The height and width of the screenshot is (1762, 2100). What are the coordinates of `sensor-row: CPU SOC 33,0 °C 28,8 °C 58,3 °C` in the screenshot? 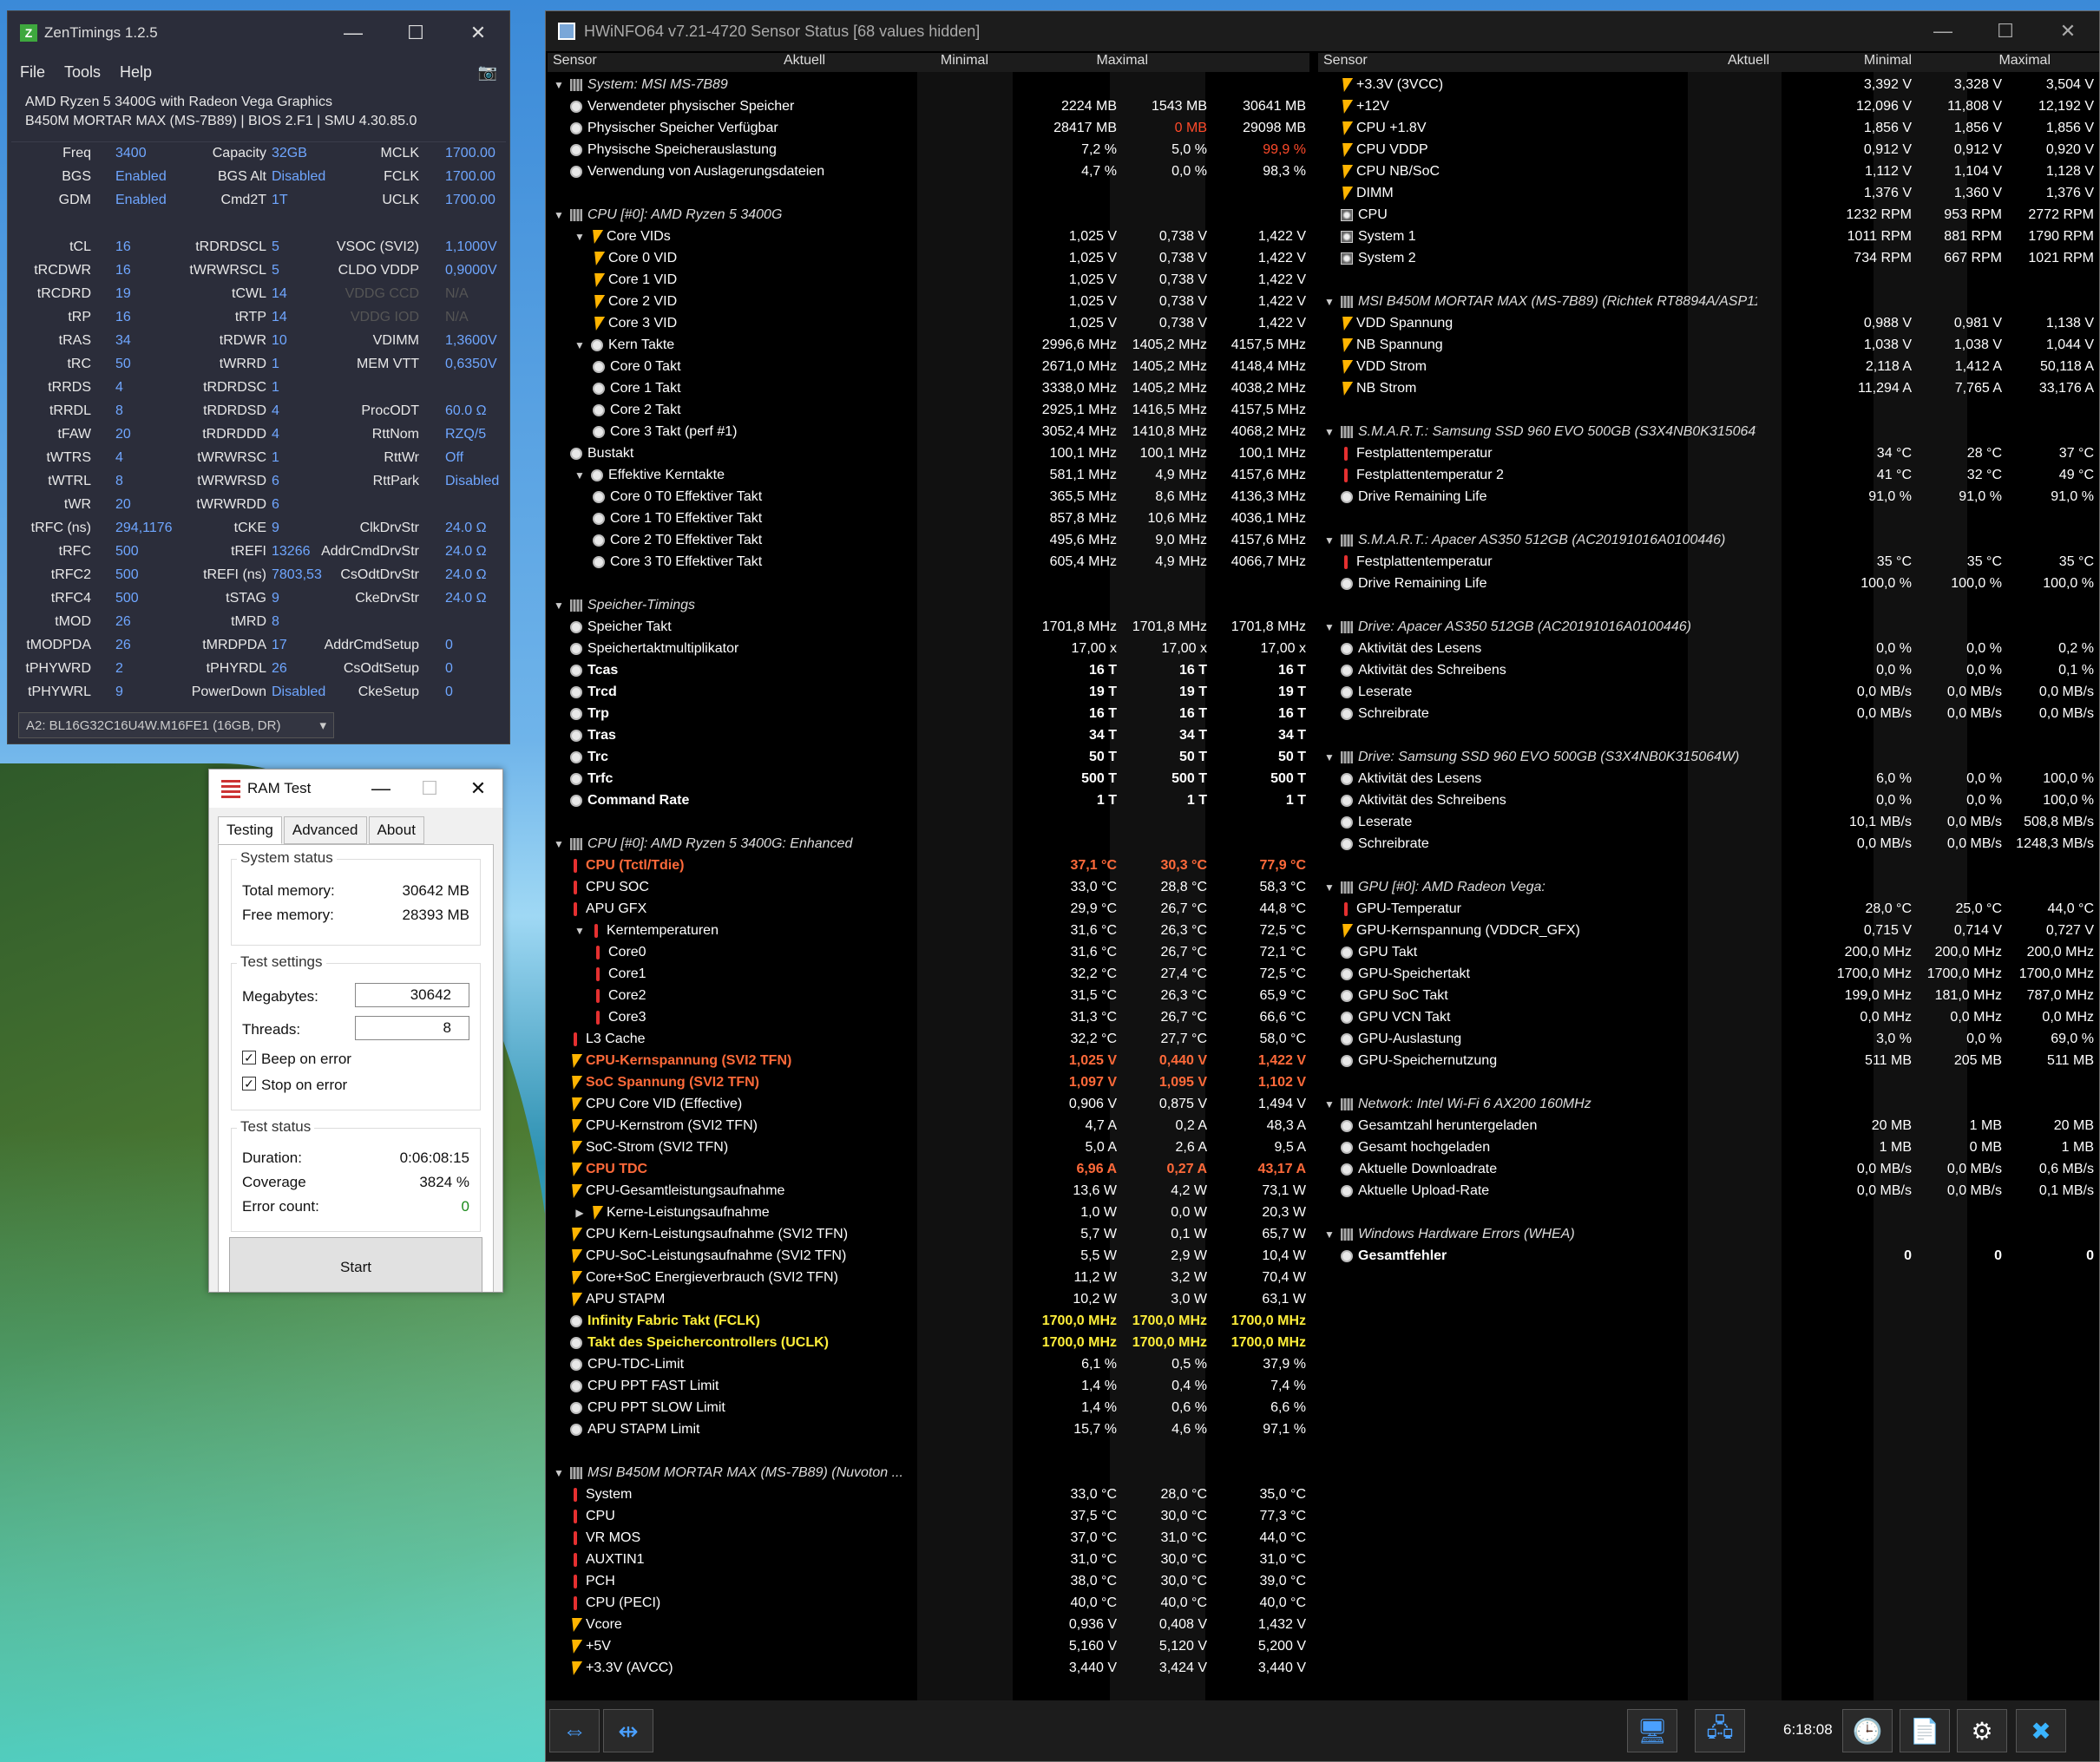 It's located at (928, 887).